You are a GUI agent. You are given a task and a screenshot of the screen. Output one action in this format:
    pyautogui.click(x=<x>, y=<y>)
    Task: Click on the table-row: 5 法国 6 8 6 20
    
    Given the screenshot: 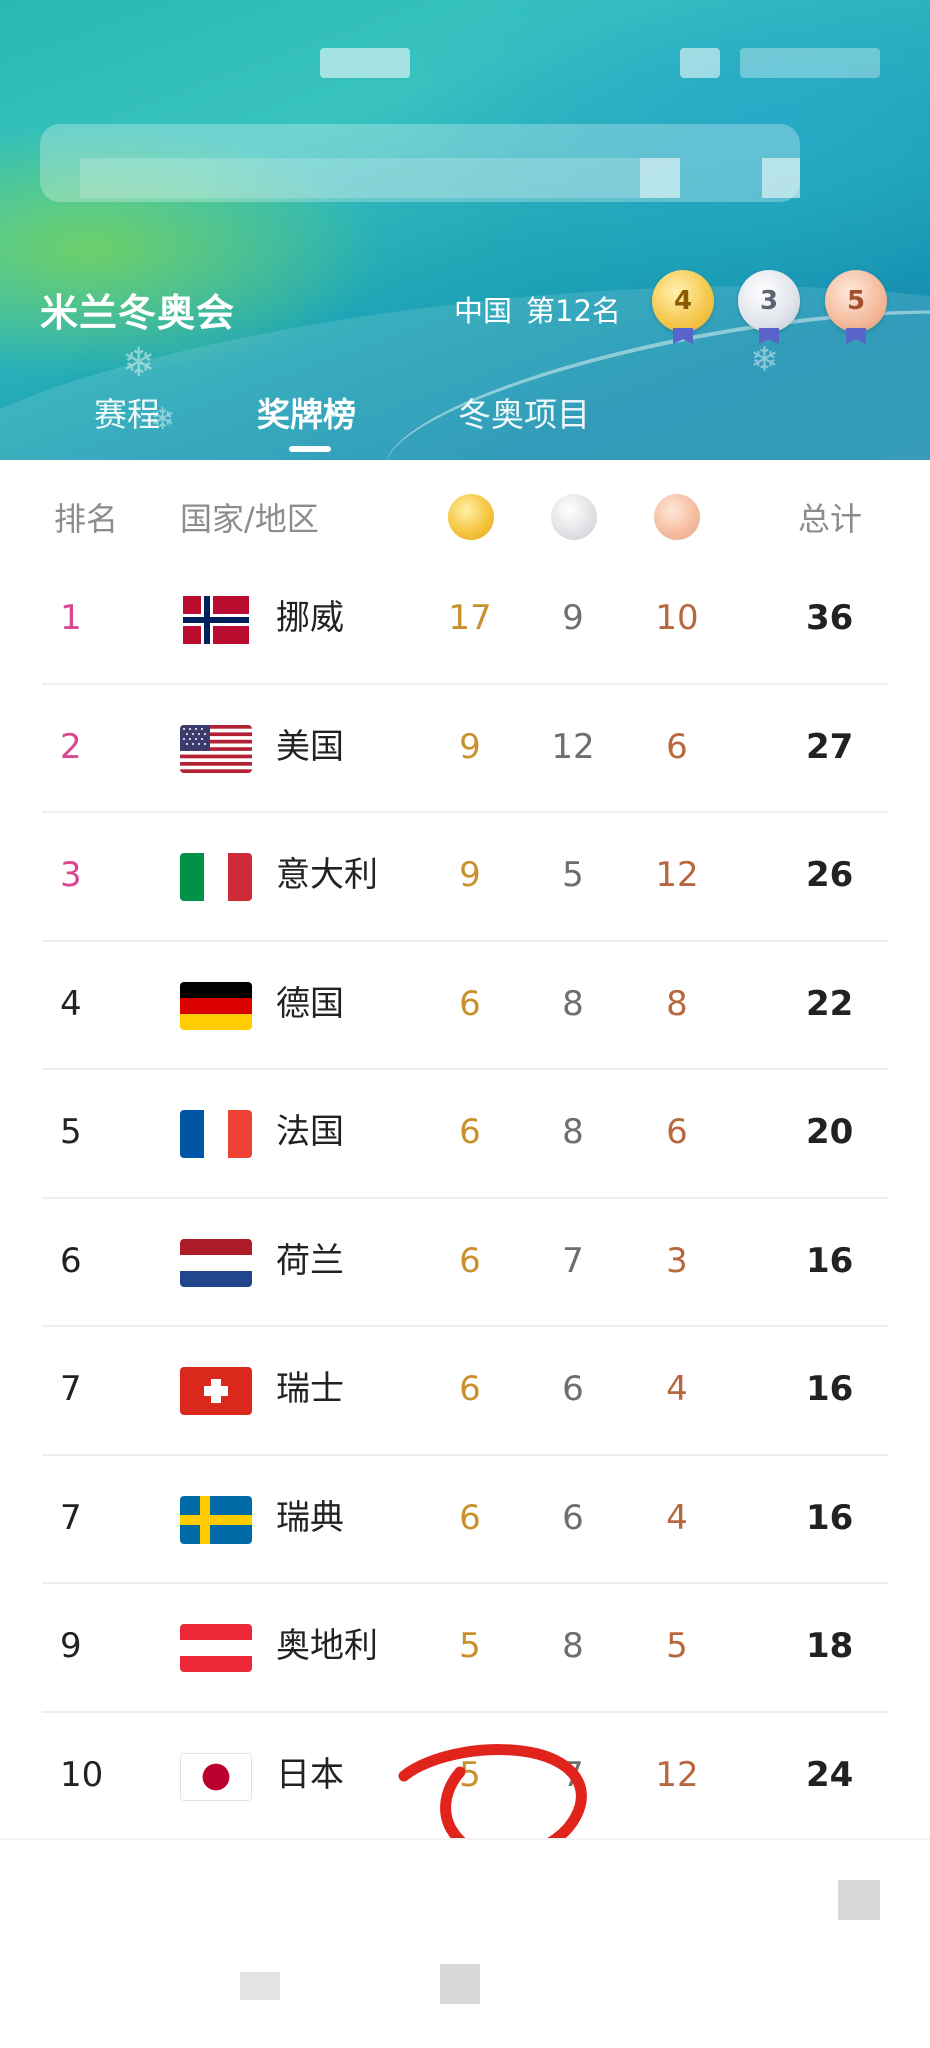 What is the action you would take?
    pyautogui.click(x=465, y=1134)
    